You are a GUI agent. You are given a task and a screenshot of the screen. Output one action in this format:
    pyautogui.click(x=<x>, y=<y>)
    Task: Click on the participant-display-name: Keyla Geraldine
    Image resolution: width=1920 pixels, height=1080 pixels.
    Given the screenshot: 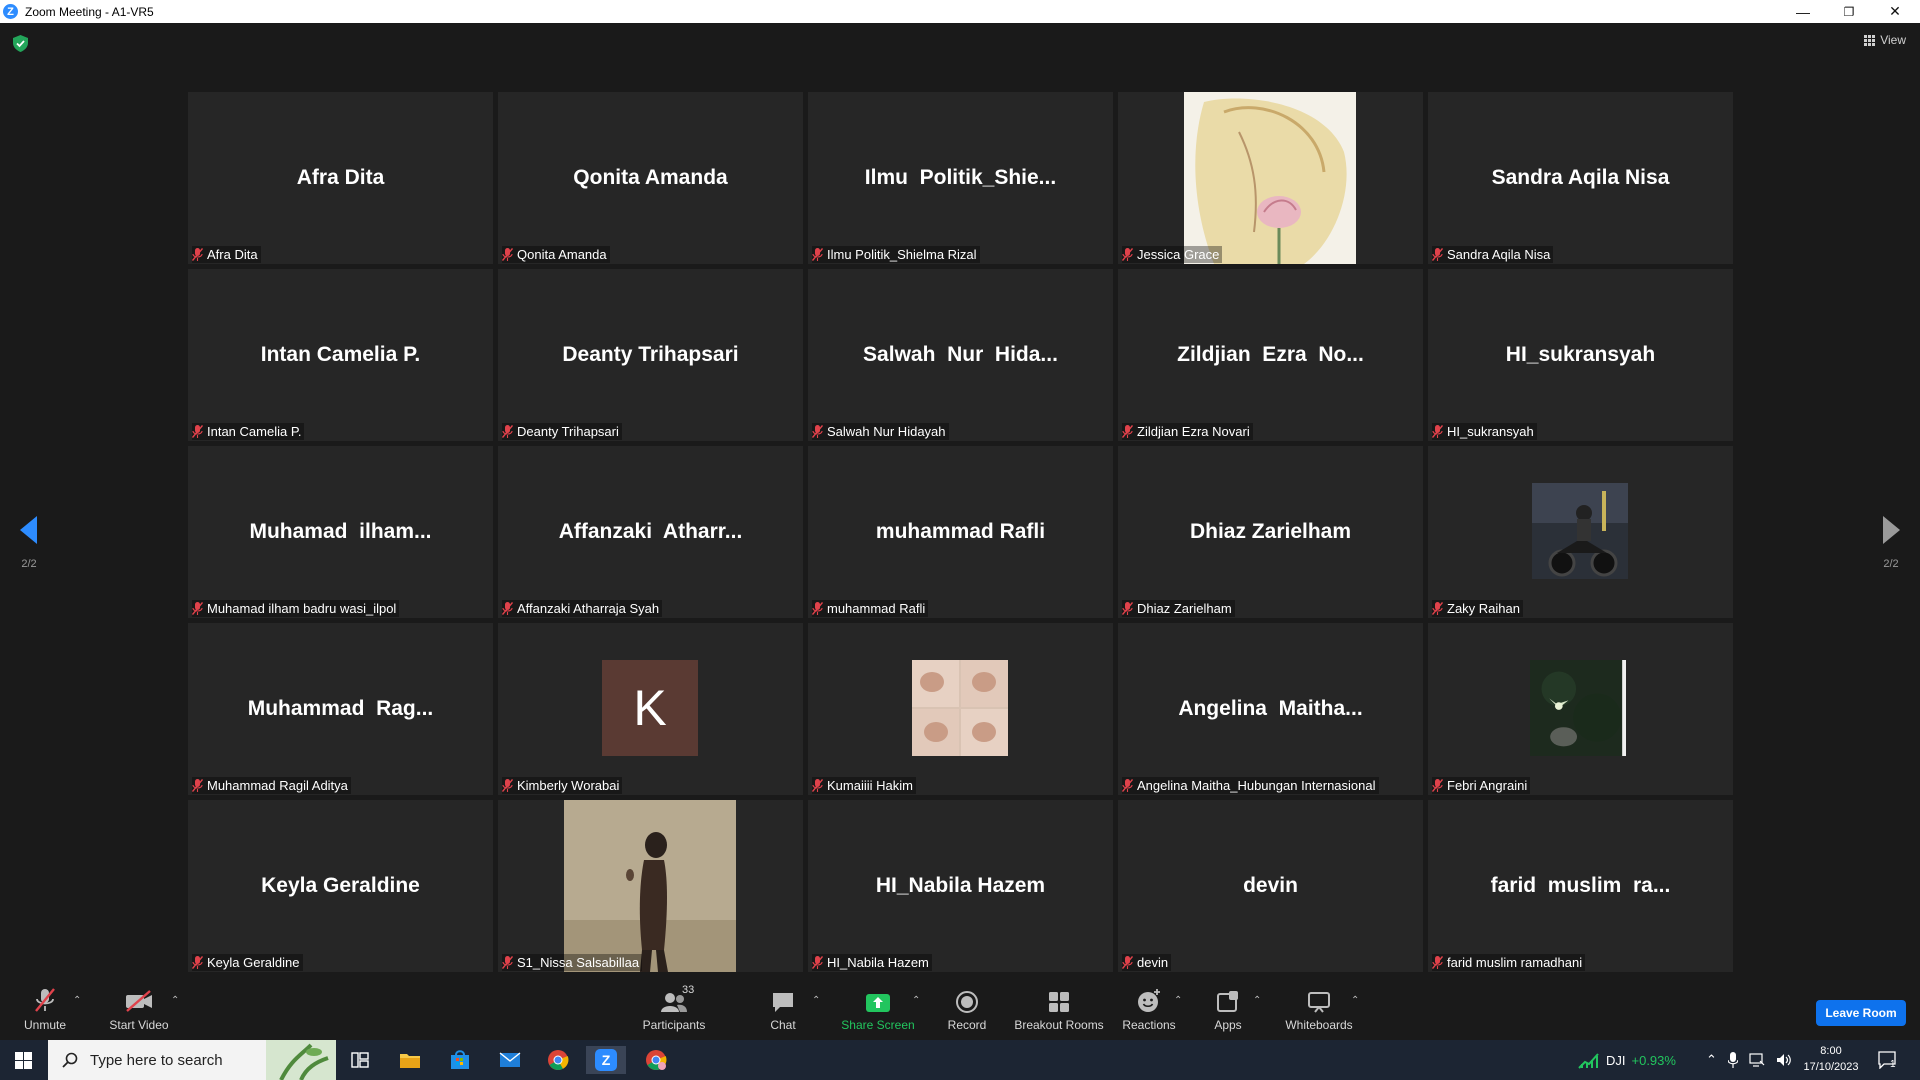 What is the action you would take?
    pyautogui.click(x=340, y=885)
    